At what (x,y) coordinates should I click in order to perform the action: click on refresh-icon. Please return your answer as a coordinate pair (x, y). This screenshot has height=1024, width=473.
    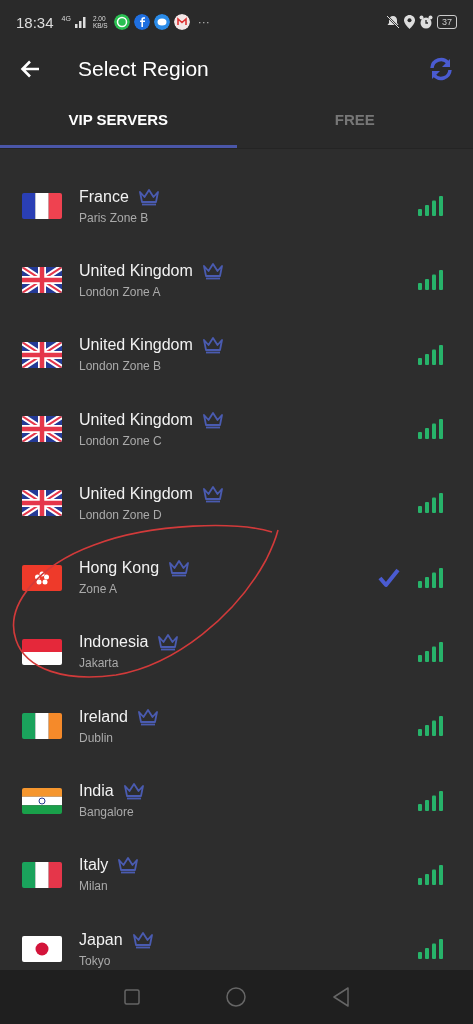
    Looking at the image, I should click on (441, 69).